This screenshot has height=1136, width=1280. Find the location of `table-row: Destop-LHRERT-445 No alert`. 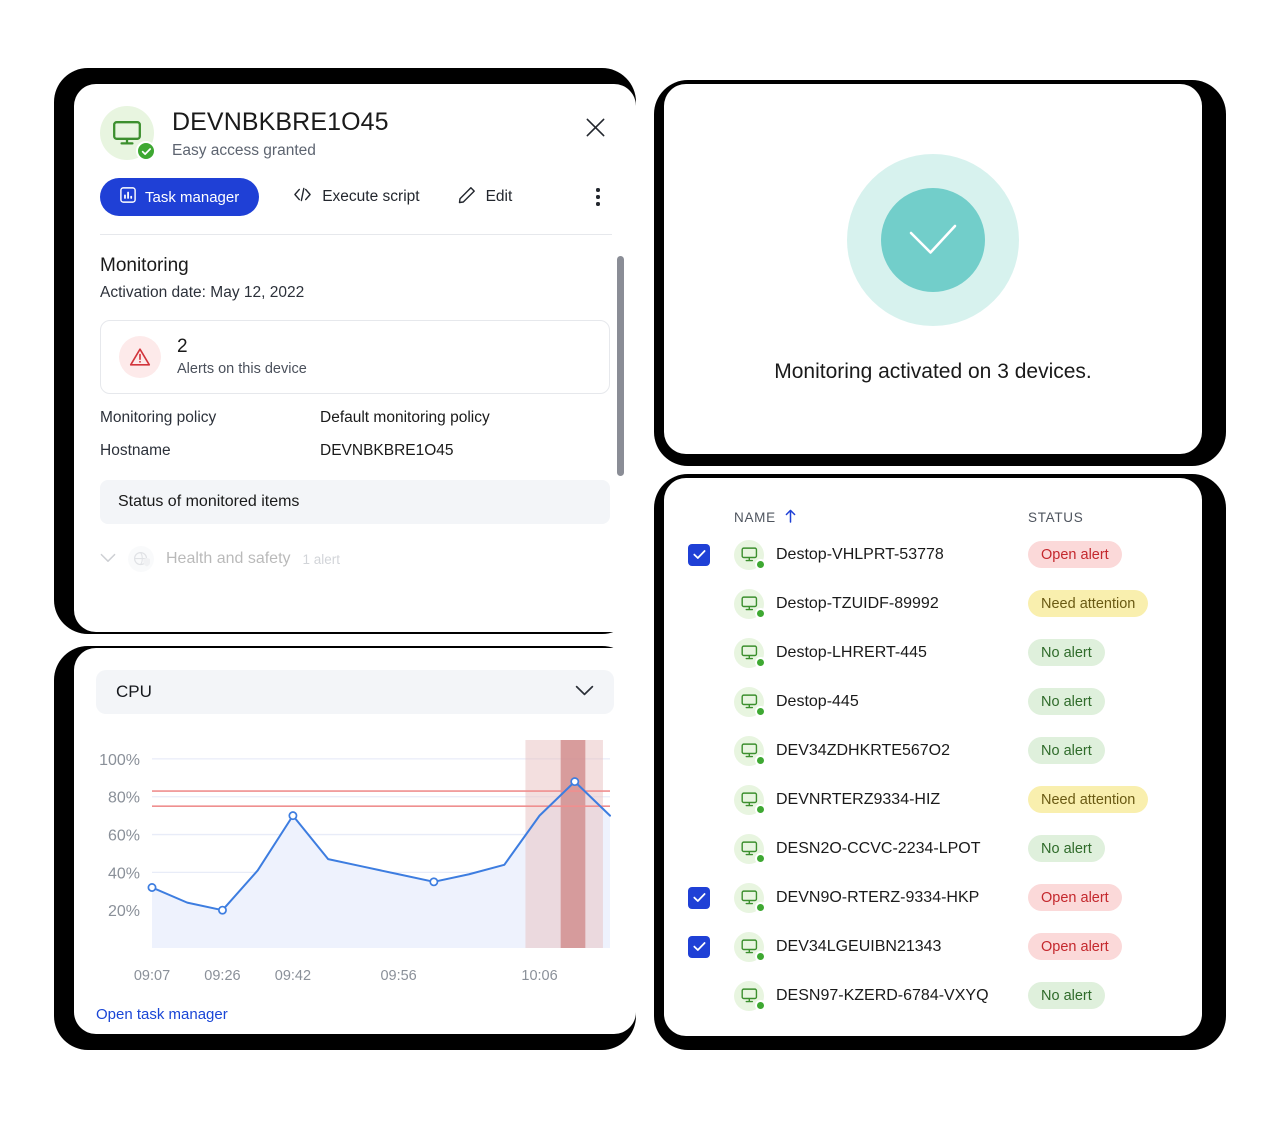

table-row: Destop-LHRERT-445 No alert is located at coordinates (933, 652).